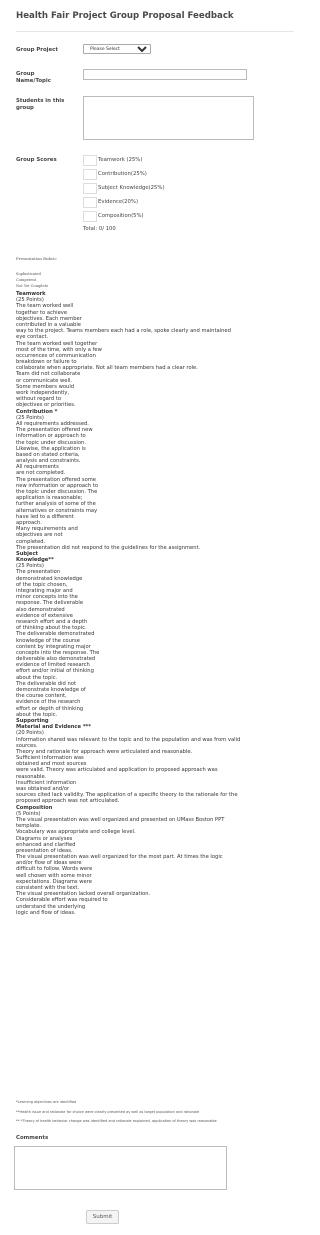 Image resolution: width=320 pixels, height=1235 pixels. What do you see at coordinates (120, 160) in the screenshot?
I see `score-label-teamwork: Teamwork (25%)` at bounding box center [120, 160].